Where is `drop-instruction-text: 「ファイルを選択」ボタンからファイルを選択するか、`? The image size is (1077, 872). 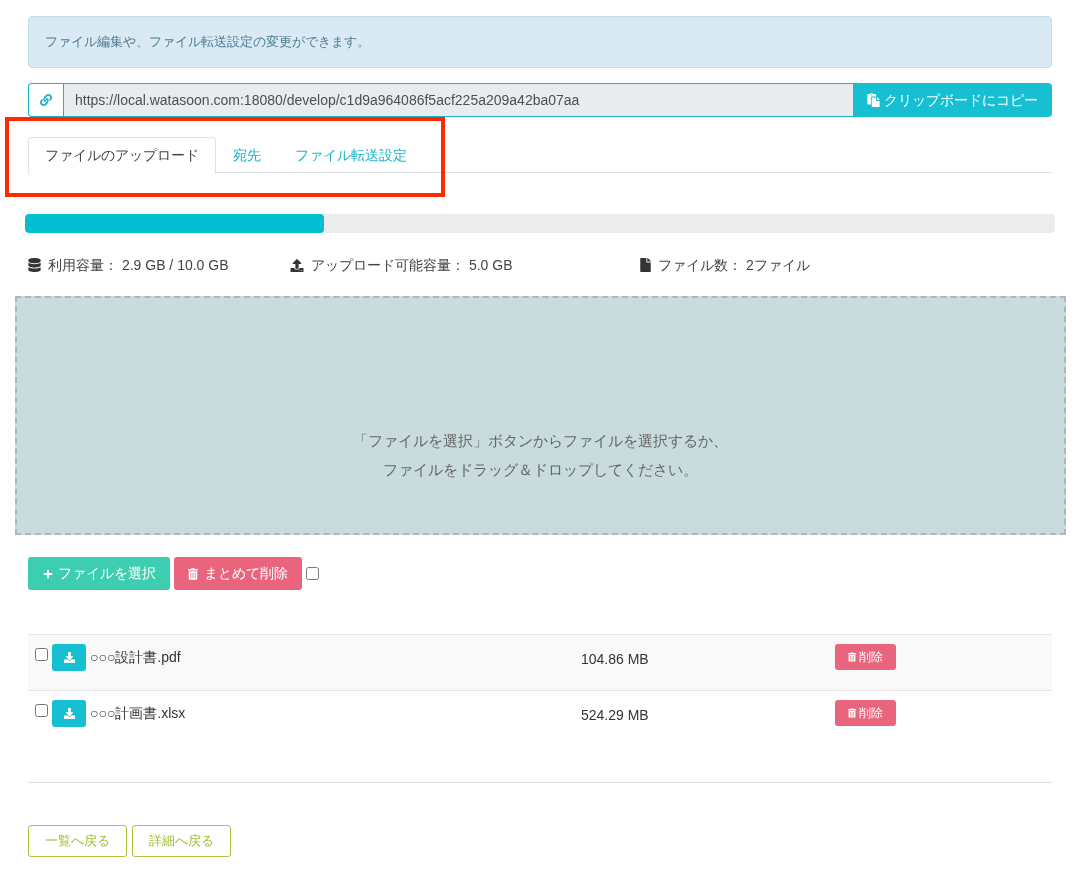
drop-instruction-text: 「ファイルを選択」ボタンからファイルを選択するか、 is located at coordinates (540, 441).